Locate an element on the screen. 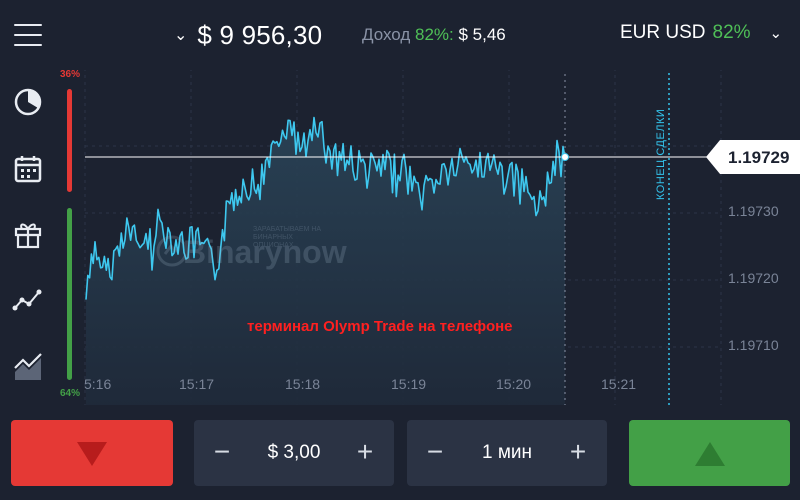  current-price-value: 1.19729 is located at coordinates (759, 157).